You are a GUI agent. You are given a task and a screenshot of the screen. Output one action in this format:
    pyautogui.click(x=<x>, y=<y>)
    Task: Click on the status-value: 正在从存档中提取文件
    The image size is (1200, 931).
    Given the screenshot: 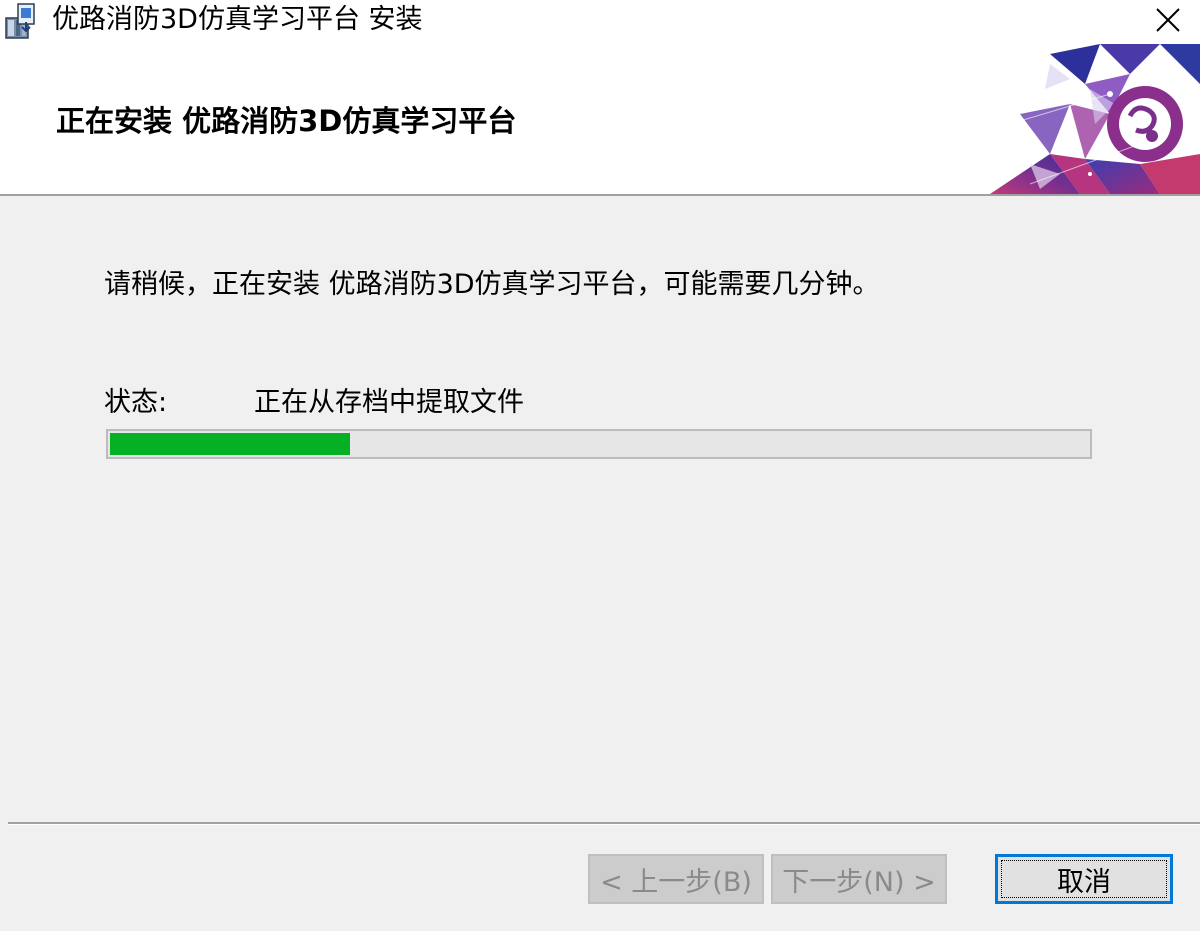 What is the action you would take?
    pyautogui.click(x=389, y=402)
    